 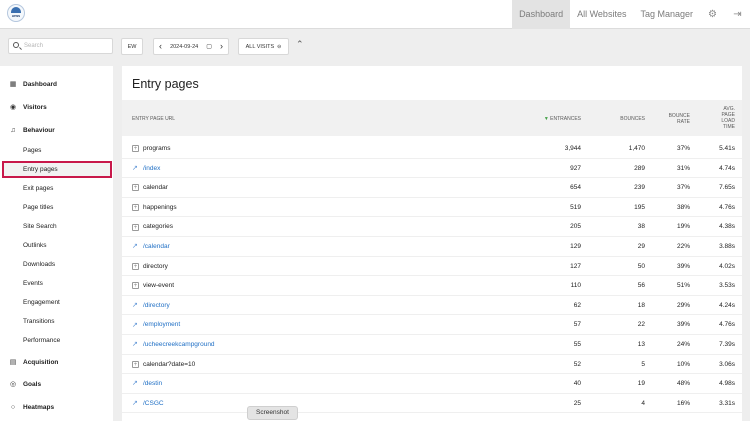 What do you see at coordinates (683, 227) in the screenshot?
I see `cell-bounce-rate: 19%` at bounding box center [683, 227].